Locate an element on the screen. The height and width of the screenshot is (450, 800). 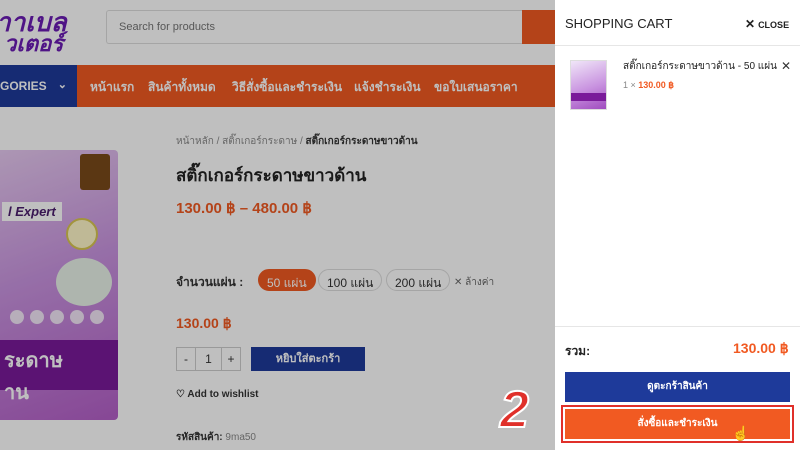
hand-cursor-icon: ☝ is located at coordinates (741, 433).